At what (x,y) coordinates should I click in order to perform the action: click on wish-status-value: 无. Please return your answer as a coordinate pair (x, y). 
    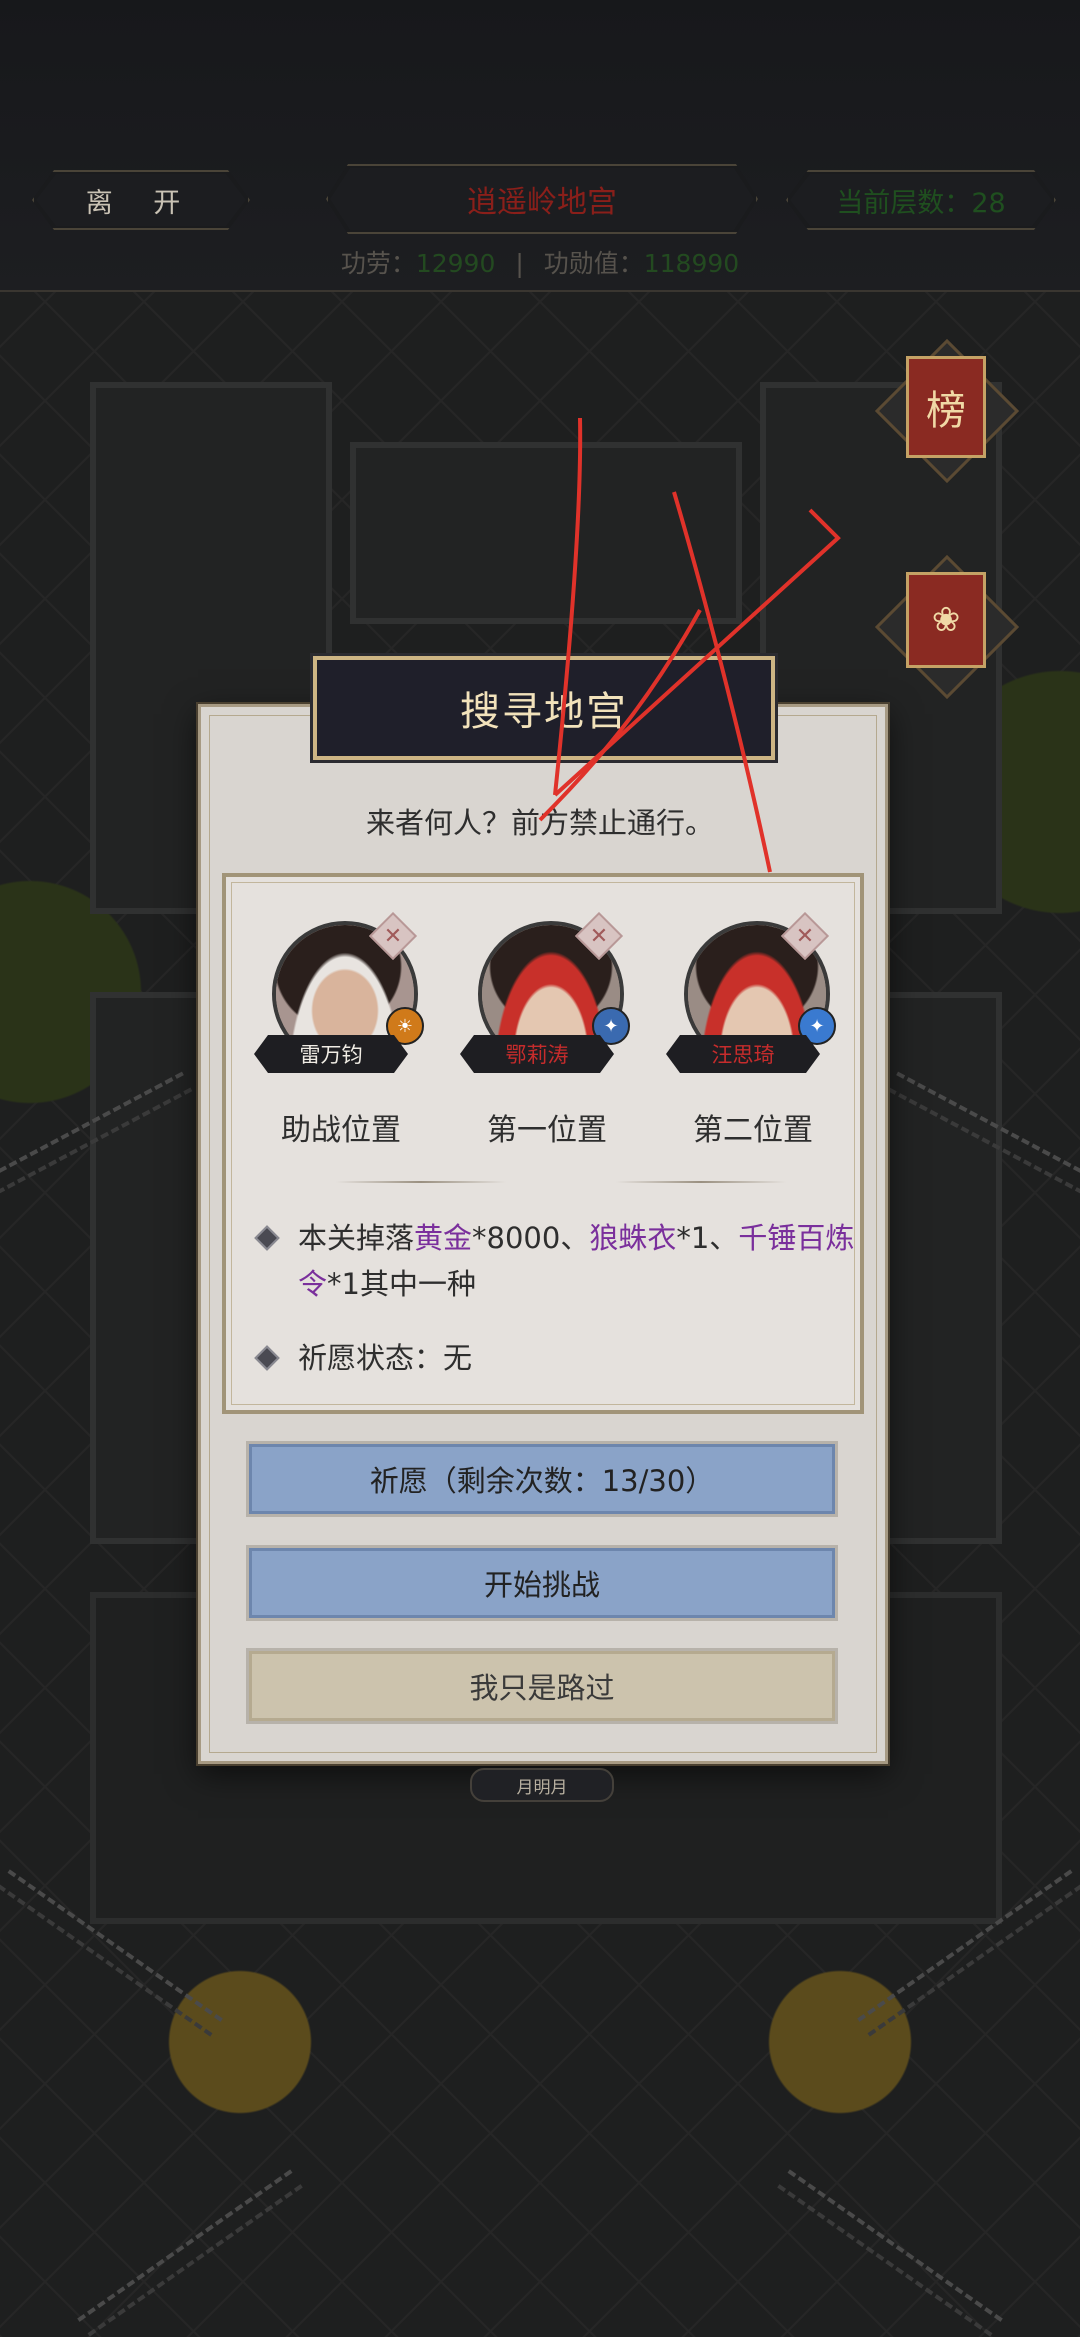
    Looking at the image, I should click on (458, 1358).